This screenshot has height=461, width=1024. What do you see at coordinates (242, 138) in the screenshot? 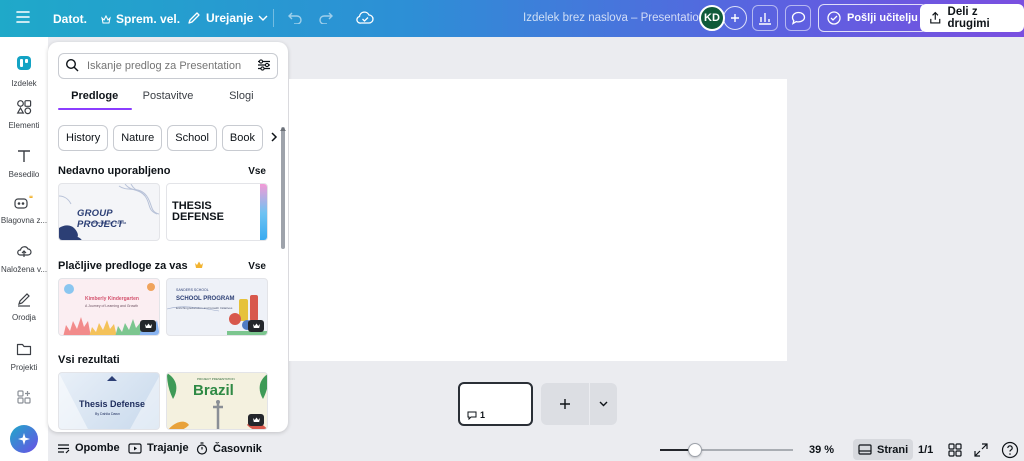
I see `chip-book: Book` at bounding box center [242, 138].